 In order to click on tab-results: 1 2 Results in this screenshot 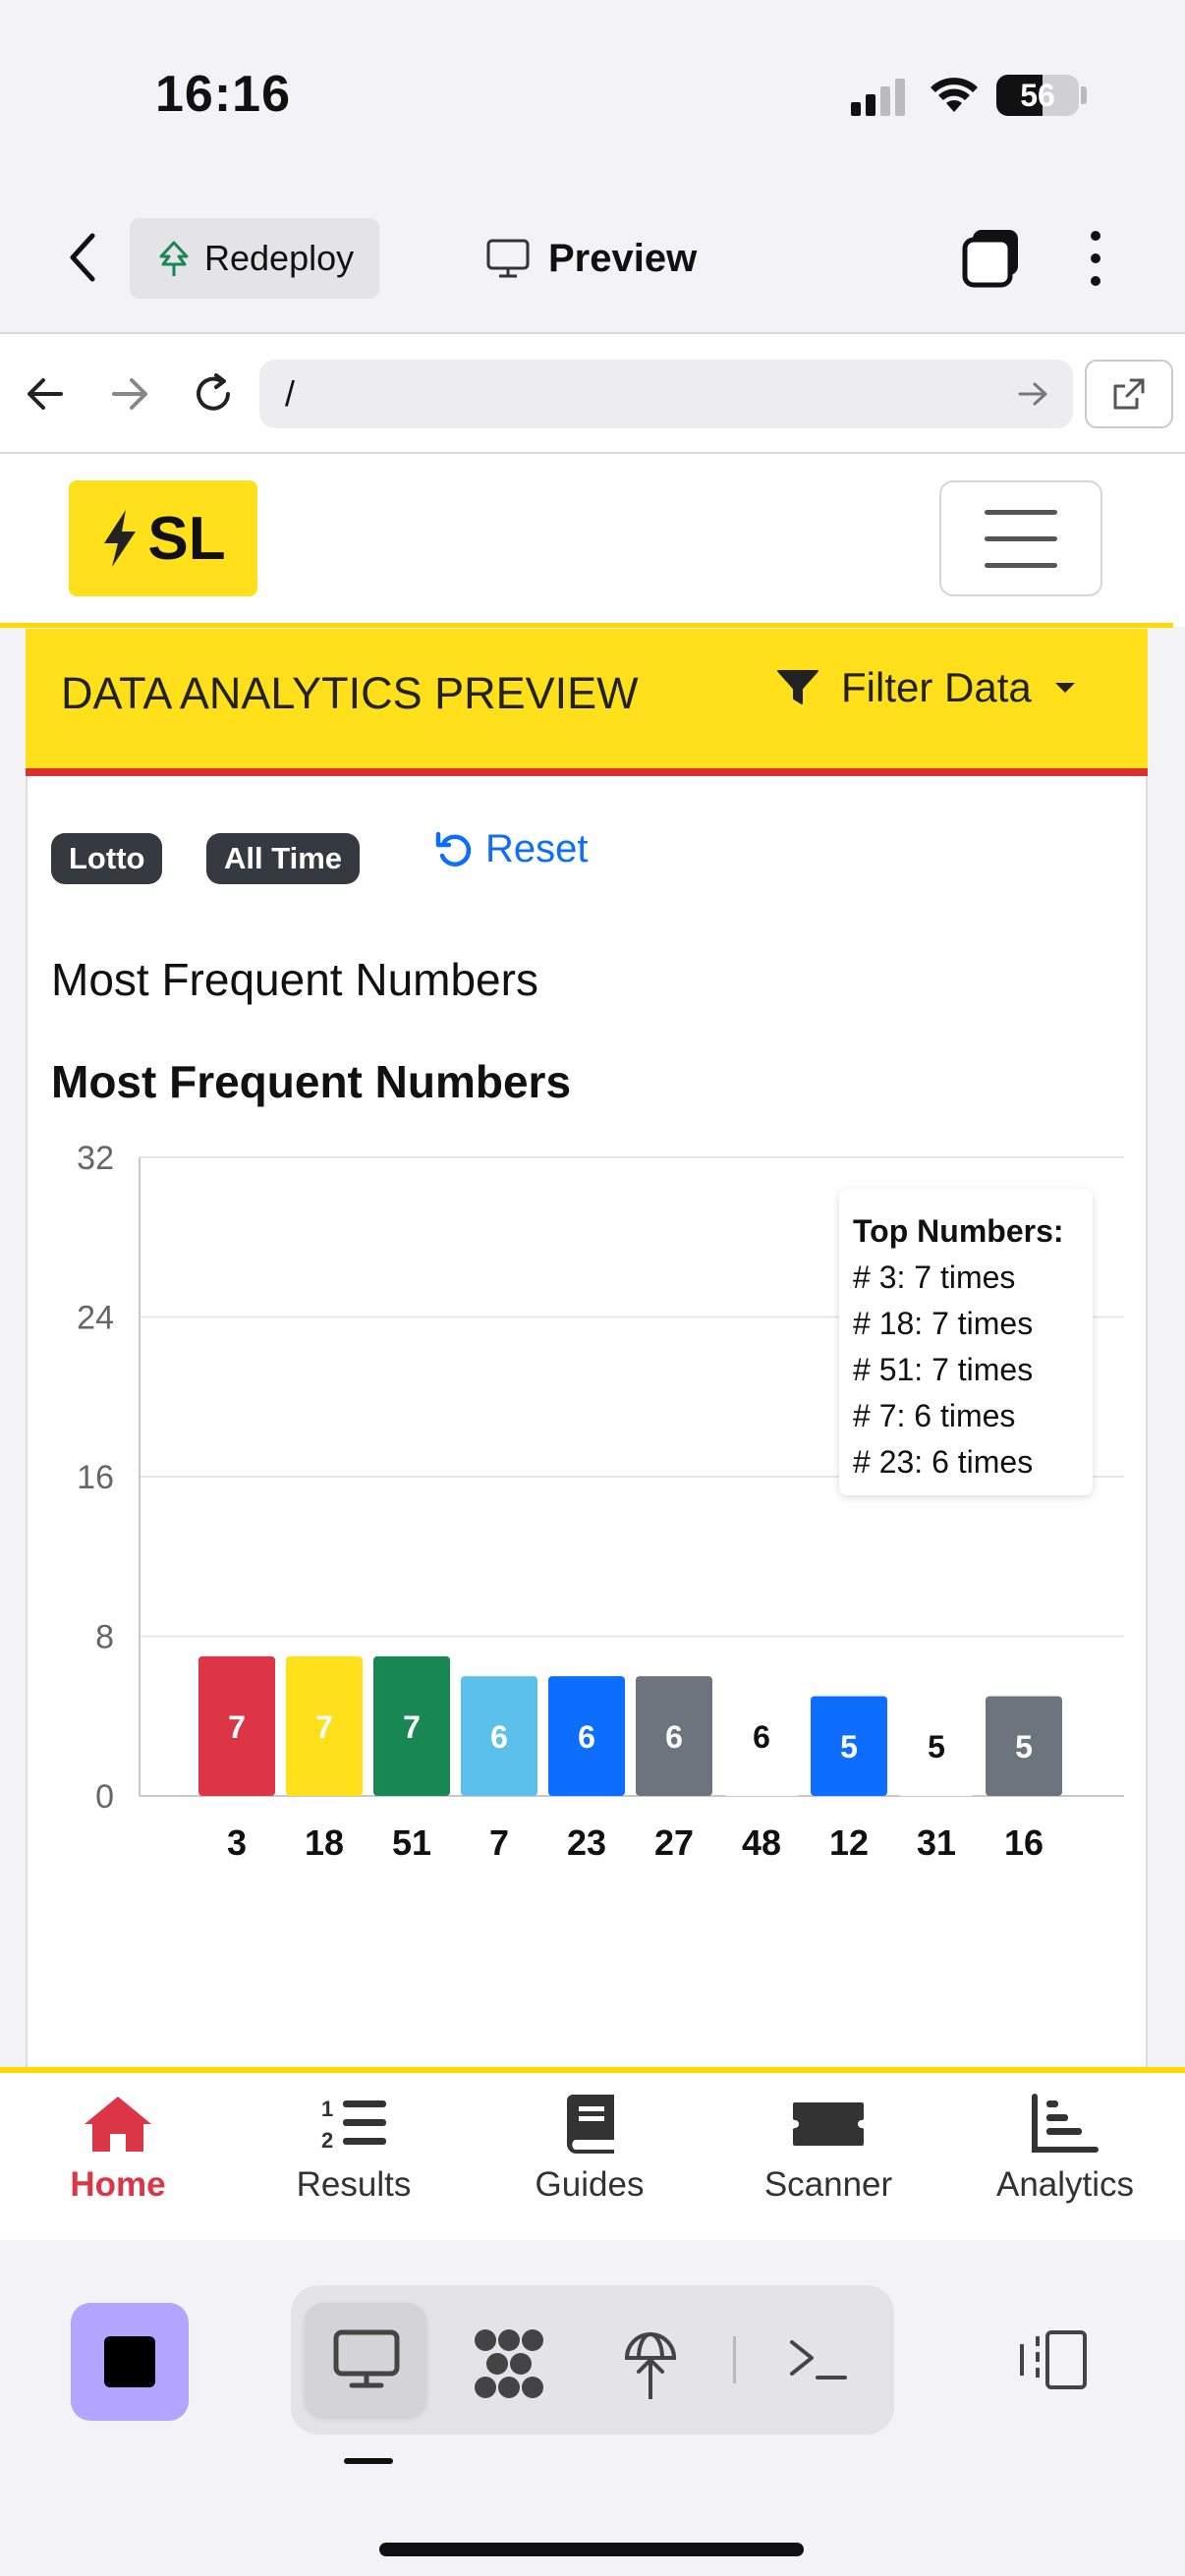, I will do `click(353, 2149)`.